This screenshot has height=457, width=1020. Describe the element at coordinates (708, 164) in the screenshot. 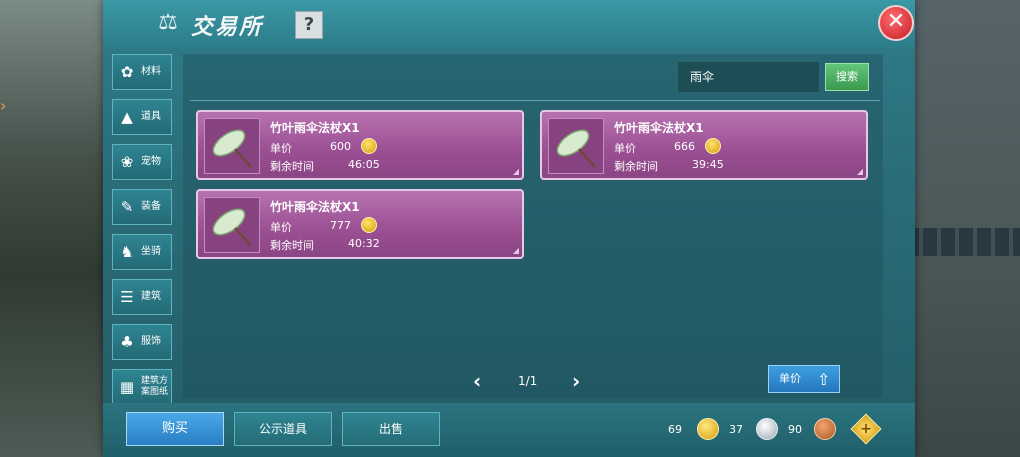

I see `time-remaining: 39:45` at that location.